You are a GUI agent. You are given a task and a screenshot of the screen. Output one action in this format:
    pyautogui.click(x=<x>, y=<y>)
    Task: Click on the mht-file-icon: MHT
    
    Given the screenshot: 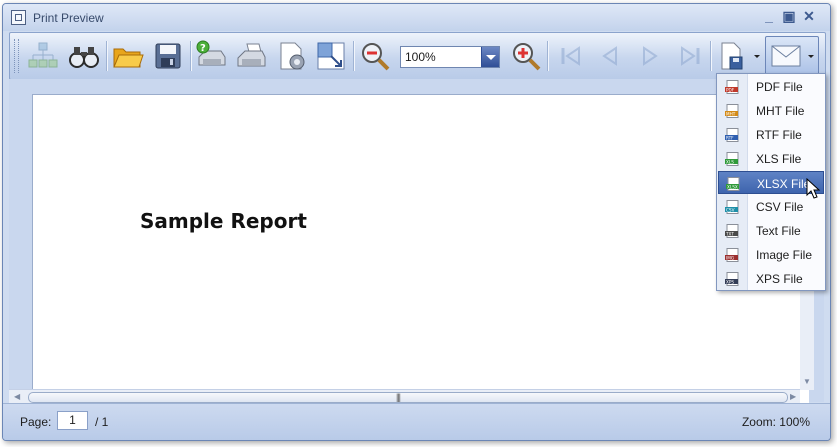 What is the action you would take?
    pyautogui.click(x=732, y=111)
    